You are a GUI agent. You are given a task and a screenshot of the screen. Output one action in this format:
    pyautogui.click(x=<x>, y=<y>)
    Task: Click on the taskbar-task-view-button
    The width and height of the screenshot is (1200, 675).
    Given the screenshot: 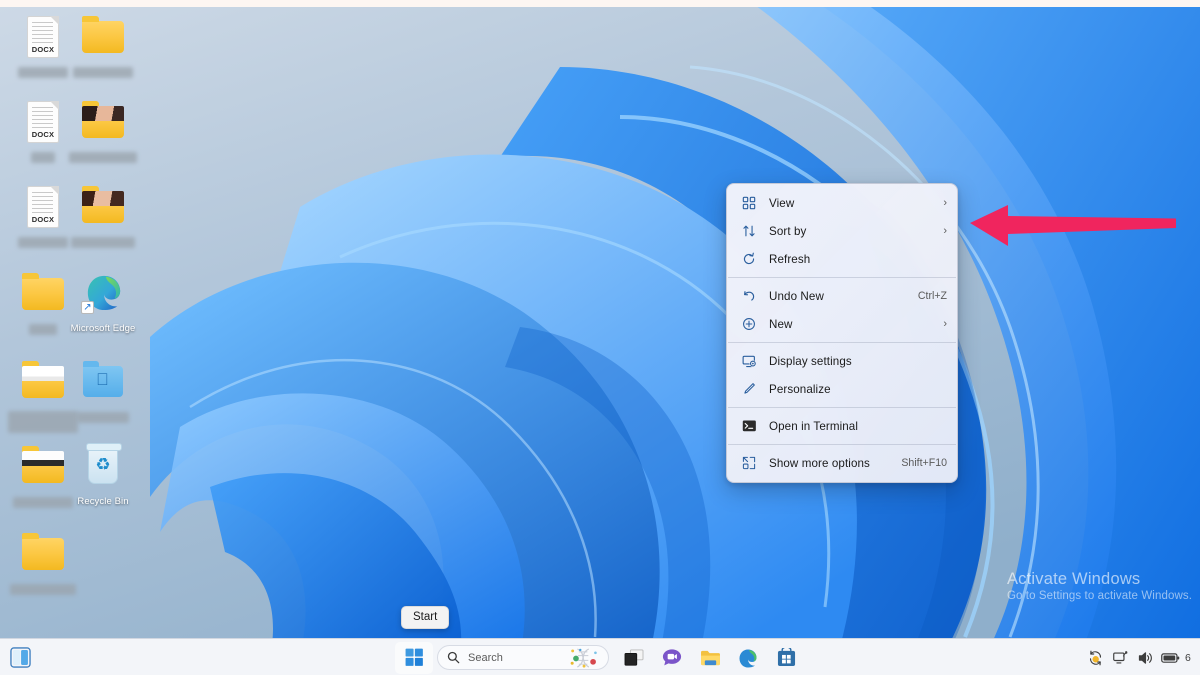 What is the action you would take?
    pyautogui.click(x=634, y=658)
    